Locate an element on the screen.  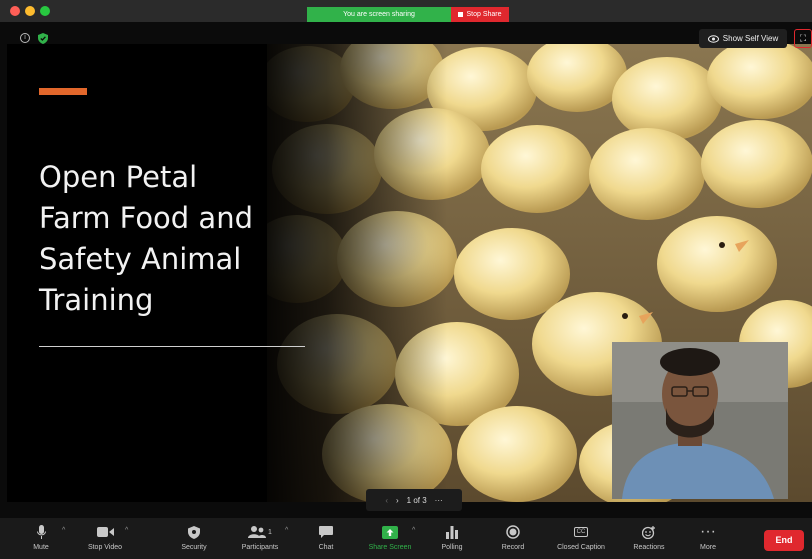
close-window-button is located at coordinates (15, 11).